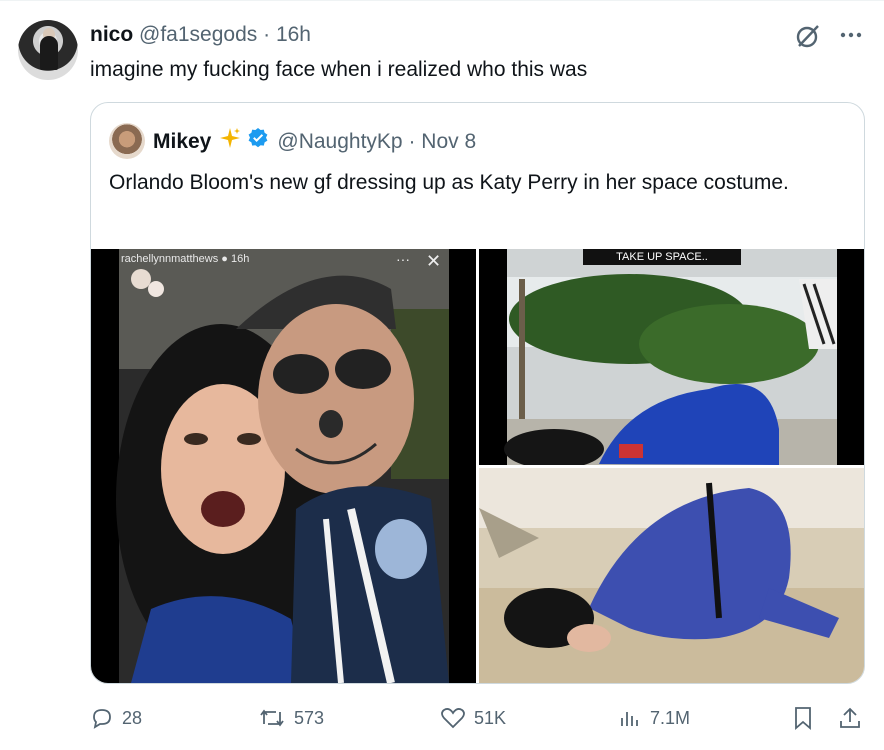  Describe the element at coordinates (453, 718) in the screenshot. I see `like-icon` at that location.